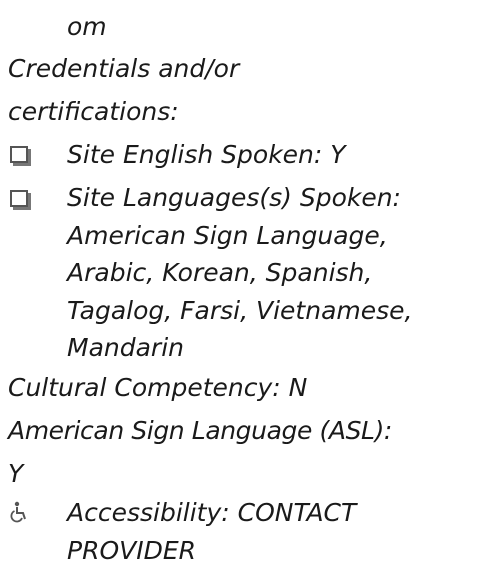 Image resolution: width=478 pixels, height=566 pixels. I want to click on asl-line1: American Sign Language (ASL):, so click(200, 430).